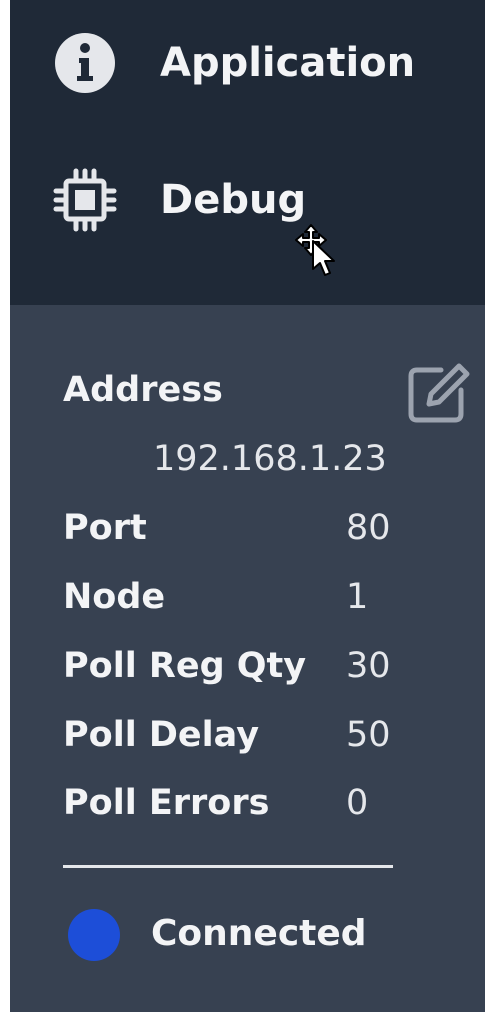 The width and height of the screenshot is (485, 1012). What do you see at coordinates (105, 528) in the screenshot?
I see `port-label: Port` at bounding box center [105, 528].